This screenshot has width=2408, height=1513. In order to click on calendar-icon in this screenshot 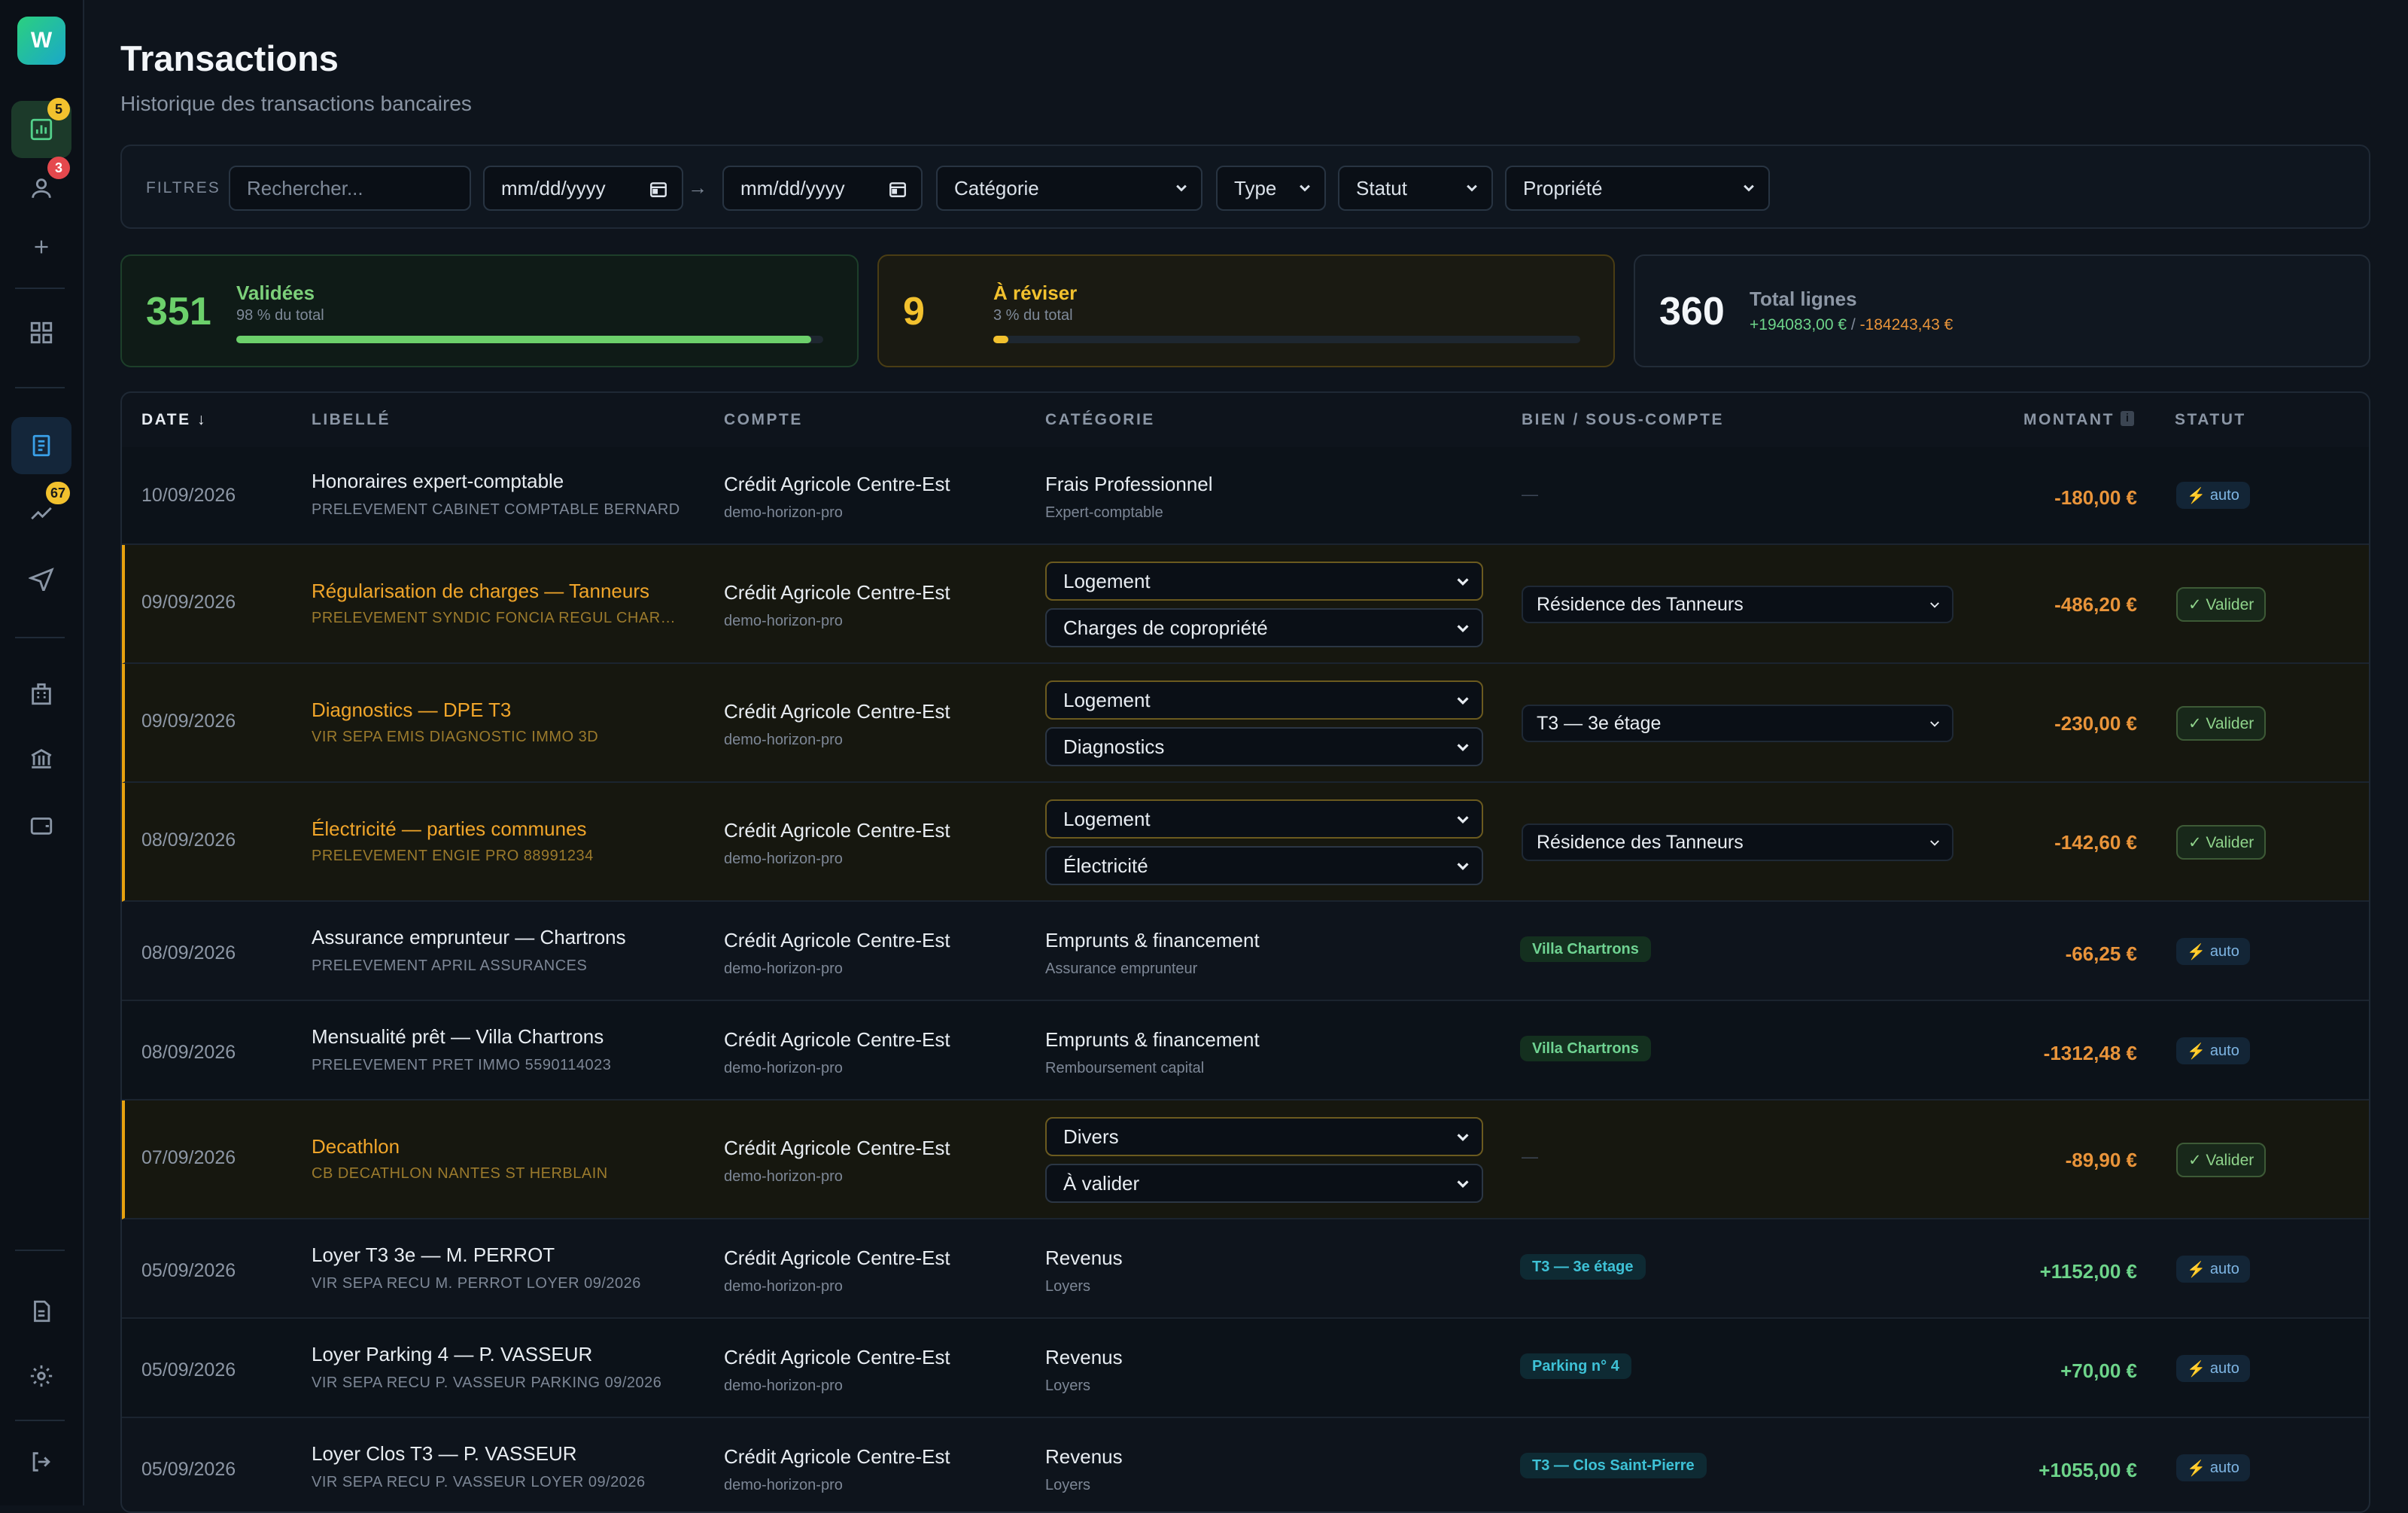, I will do `click(897, 189)`.